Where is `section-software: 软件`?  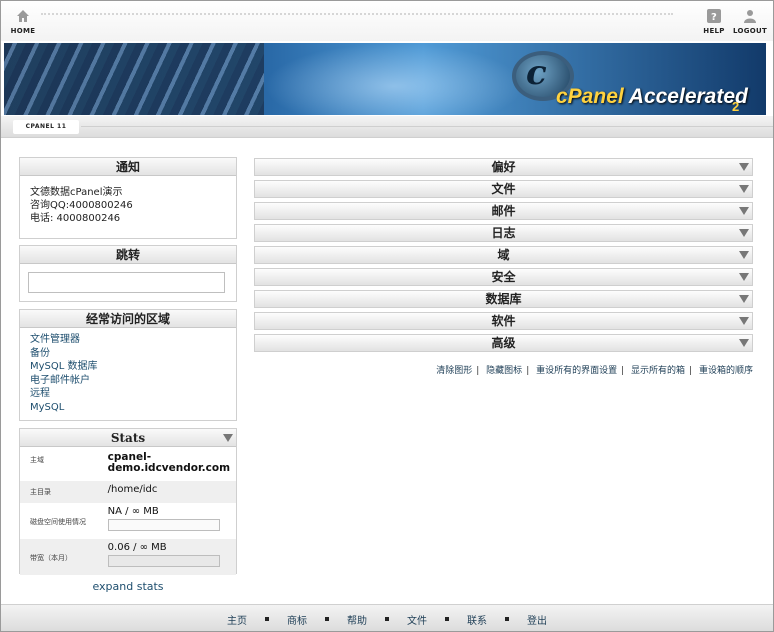
section-software: 软件 is located at coordinates (503, 321).